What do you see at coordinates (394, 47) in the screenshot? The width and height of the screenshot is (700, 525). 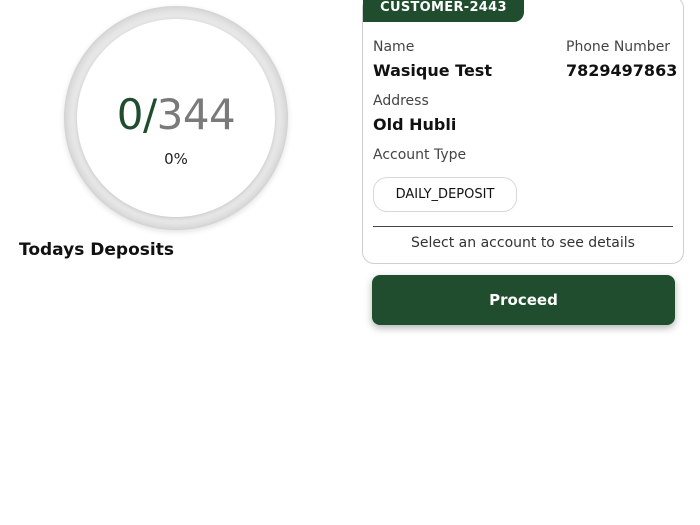 I see `name-label: Name` at bounding box center [394, 47].